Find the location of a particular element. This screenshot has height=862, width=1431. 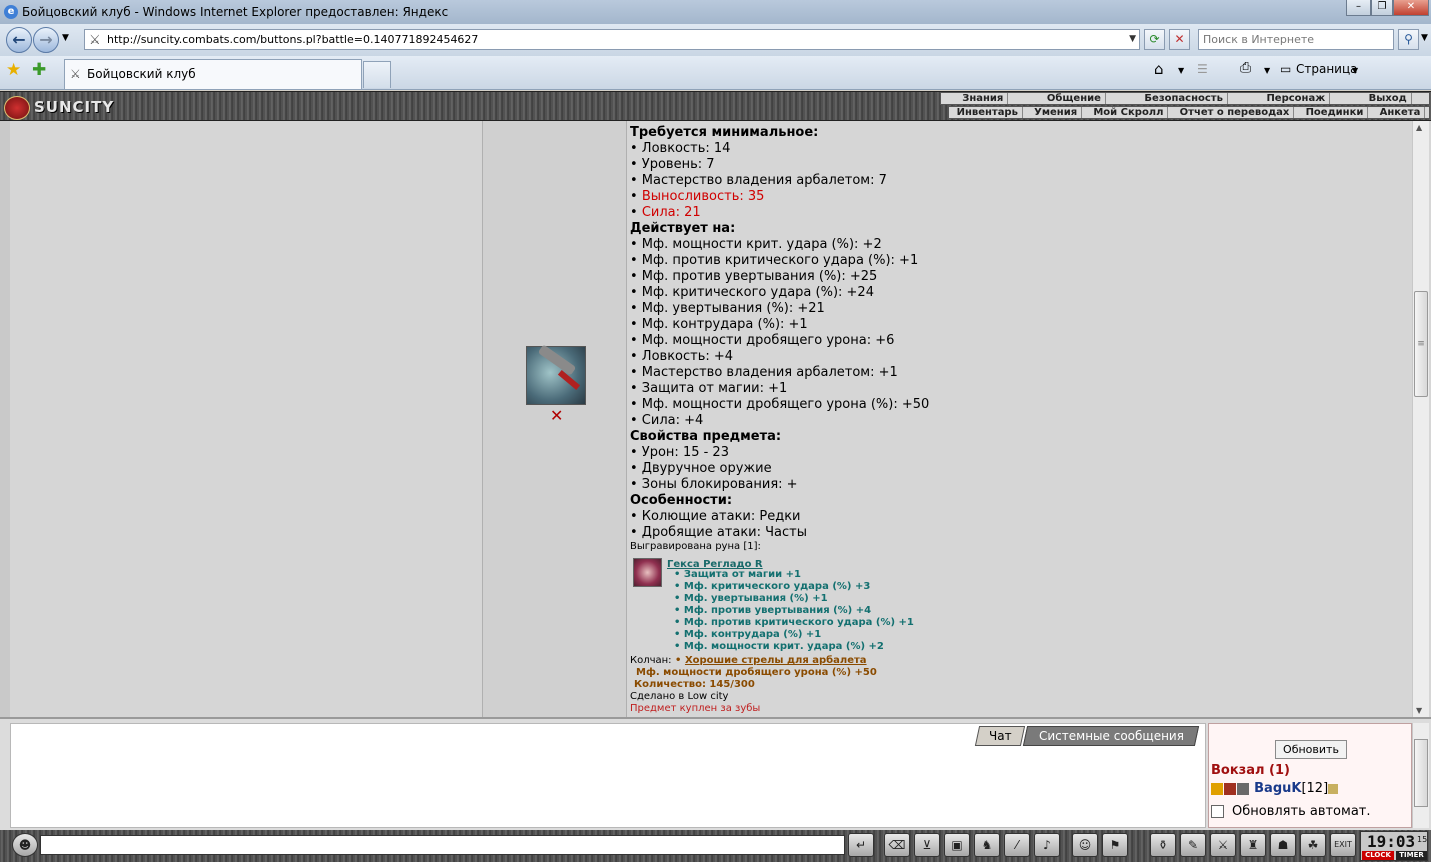

history-dropdown-icon: ▼ is located at coordinates (65, 38).